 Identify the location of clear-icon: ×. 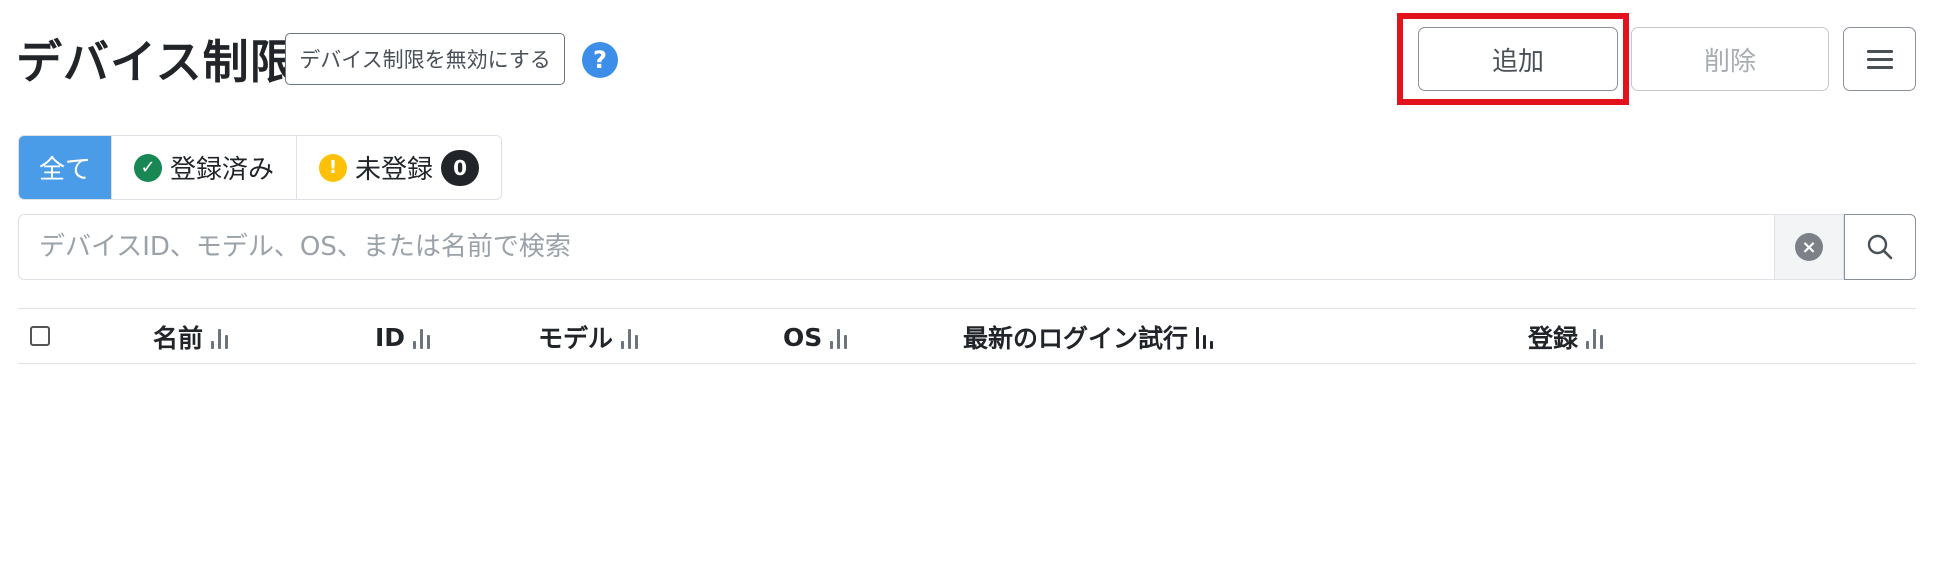
(1809, 247).